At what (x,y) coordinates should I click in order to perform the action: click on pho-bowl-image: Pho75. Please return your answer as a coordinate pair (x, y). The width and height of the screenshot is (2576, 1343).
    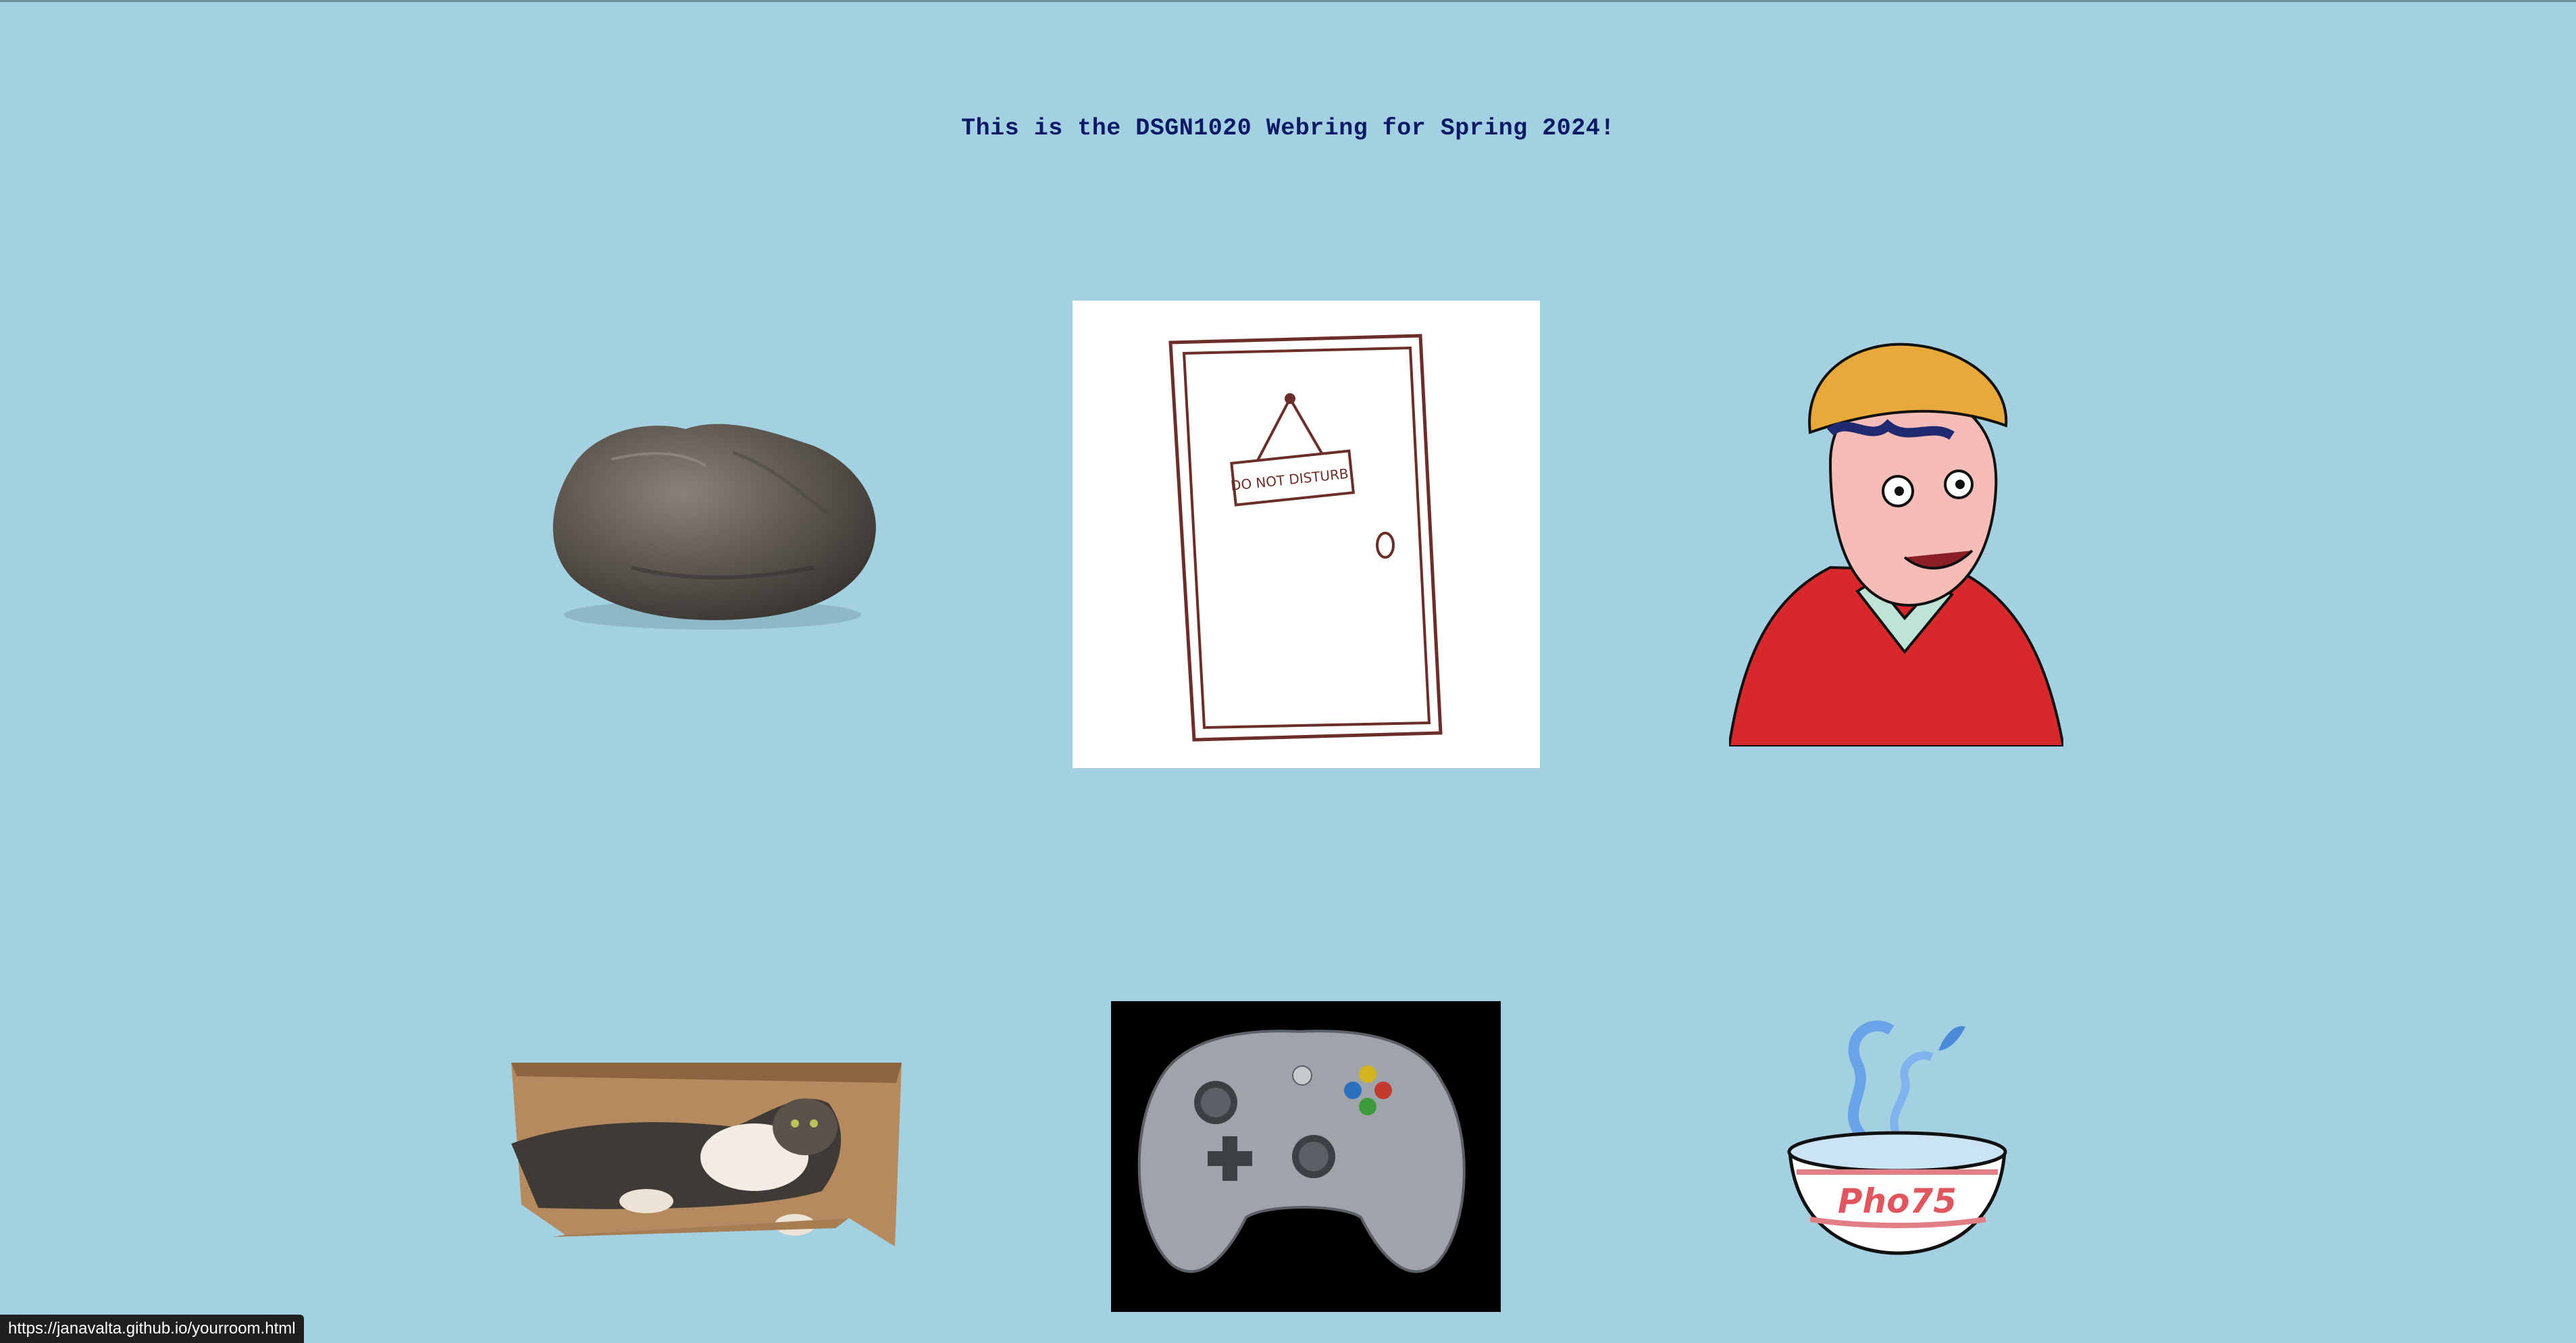
    Looking at the image, I should click on (1897, 1137).